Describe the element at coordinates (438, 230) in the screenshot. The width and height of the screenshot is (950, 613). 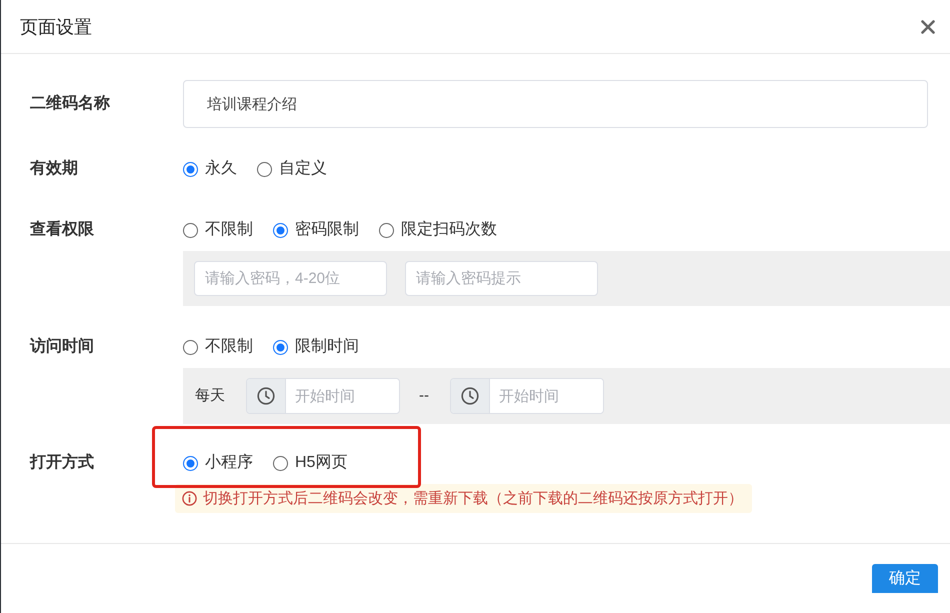
I see `radio-option: 限定扫码次数` at that location.